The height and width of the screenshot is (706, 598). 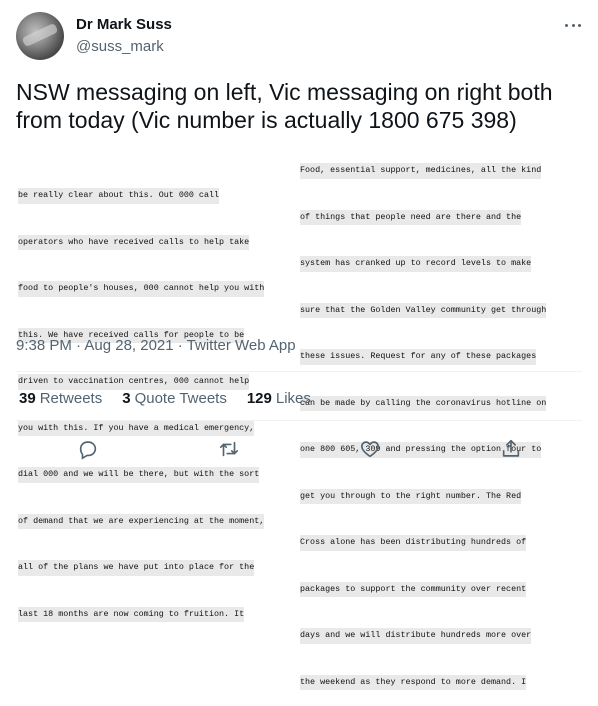 I want to click on likes-stat: 129 Likes, so click(x=279, y=398).